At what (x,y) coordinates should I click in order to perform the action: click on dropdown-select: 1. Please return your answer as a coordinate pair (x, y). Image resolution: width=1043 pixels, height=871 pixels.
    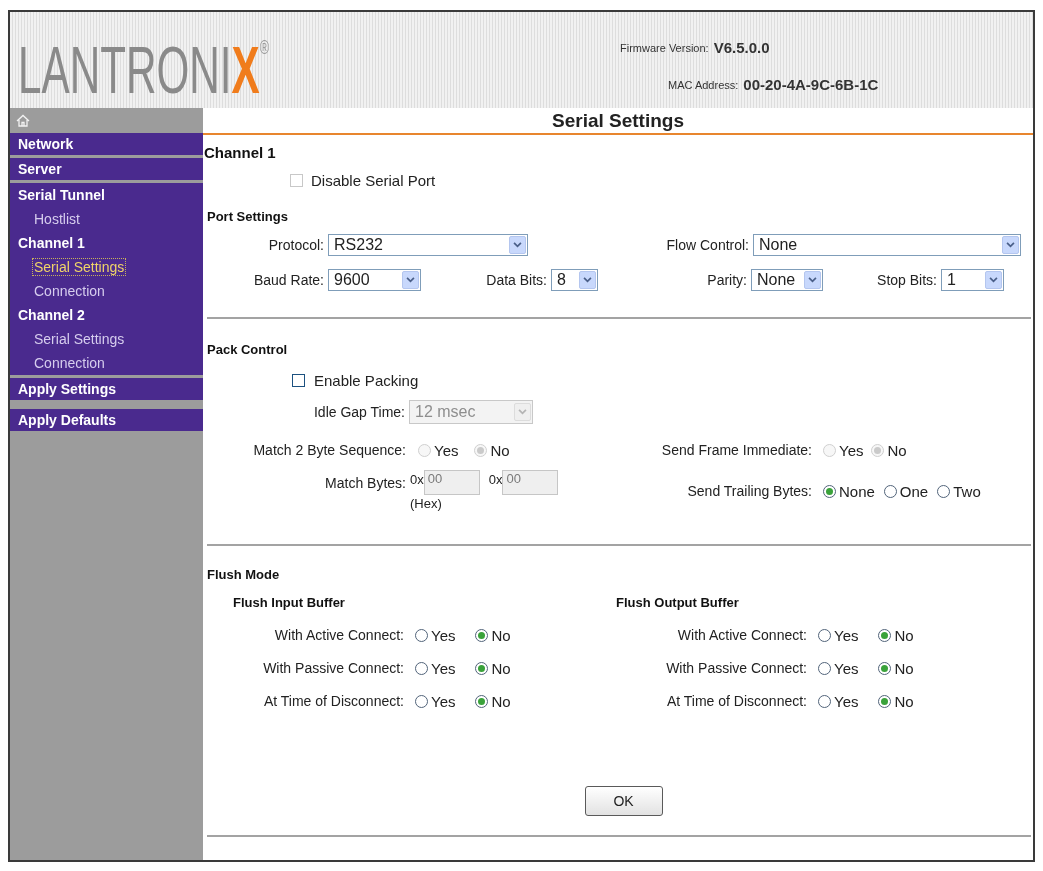
    Looking at the image, I should click on (972, 280).